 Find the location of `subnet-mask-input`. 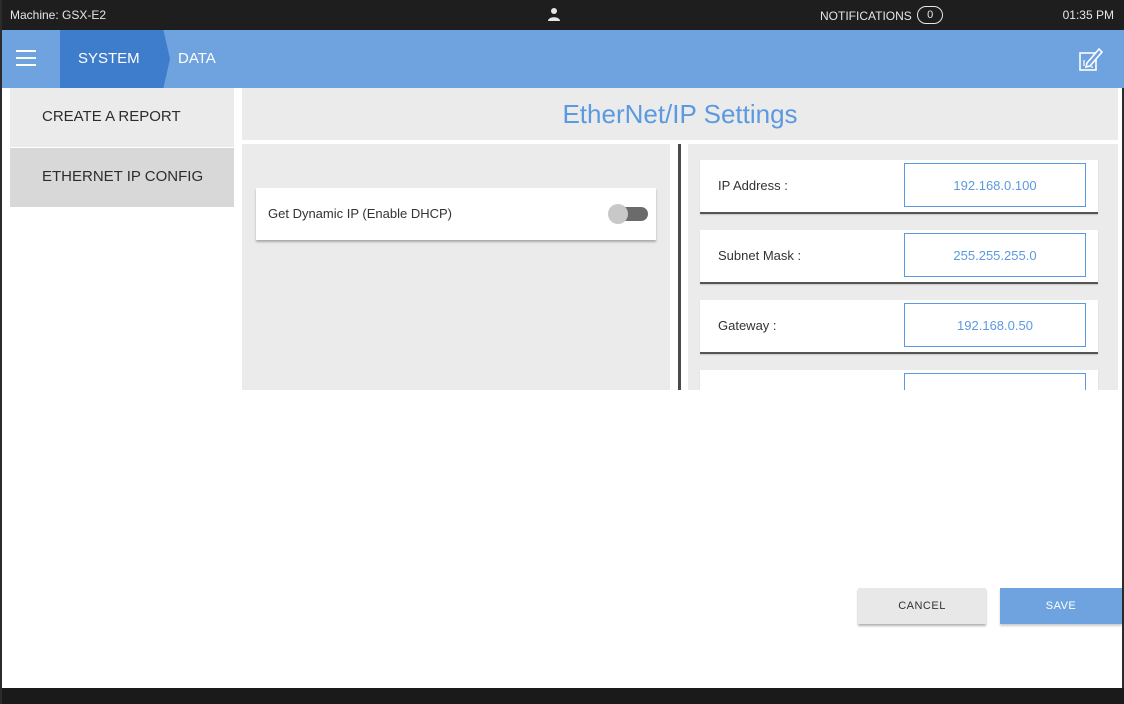

subnet-mask-input is located at coordinates (995, 255).